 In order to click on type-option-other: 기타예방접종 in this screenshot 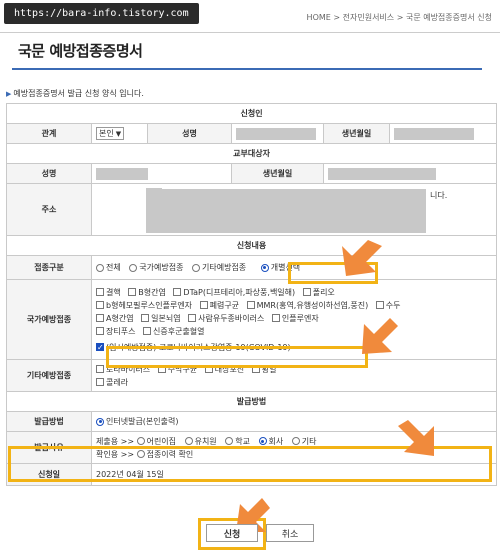, I will do `click(219, 267)`.